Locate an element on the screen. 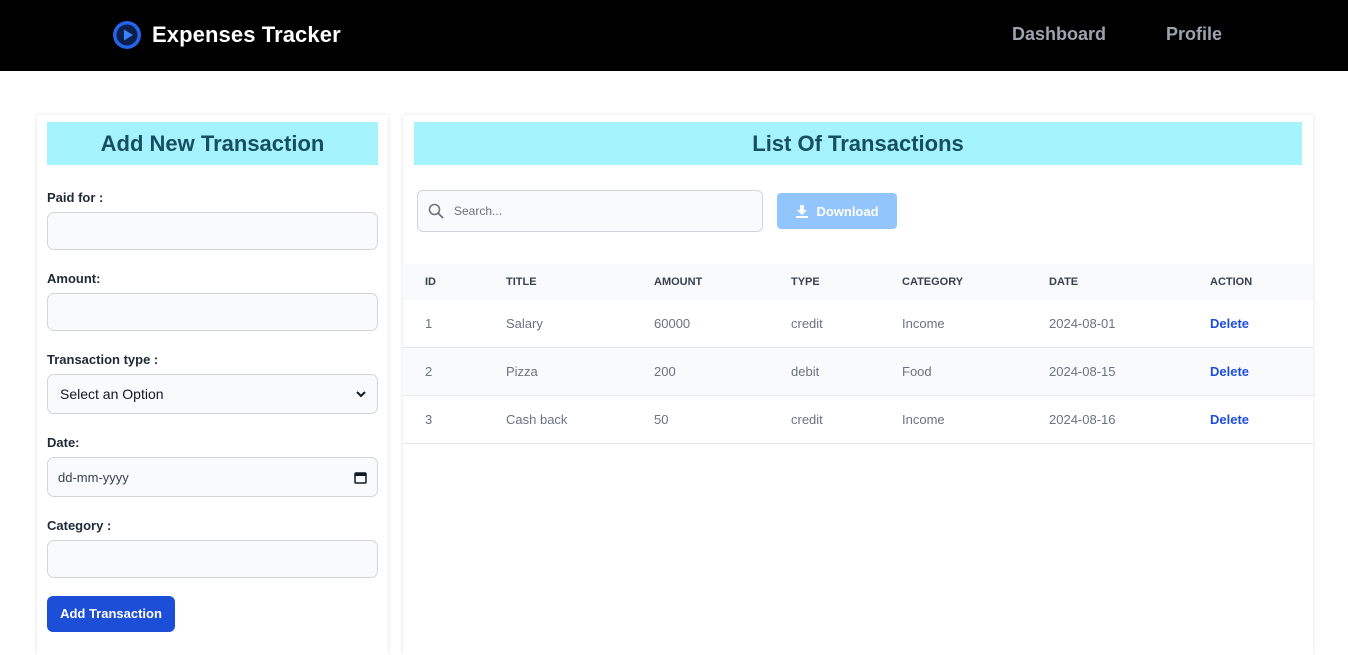 This screenshot has width=1348, height=655. download-icon is located at coordinates (802, 211).